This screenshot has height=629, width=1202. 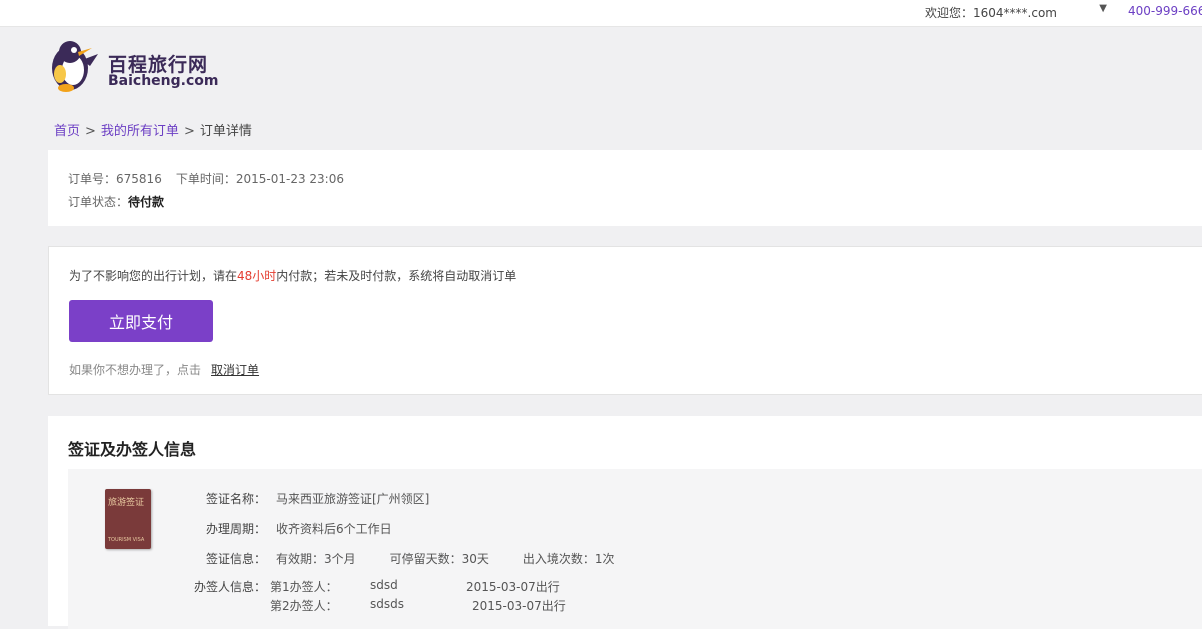 What do you see at coordinates (519, 606) in the screenshot?
I see `applicant-2-date: 2015-03-07出行` at bounding box center [519, 606].